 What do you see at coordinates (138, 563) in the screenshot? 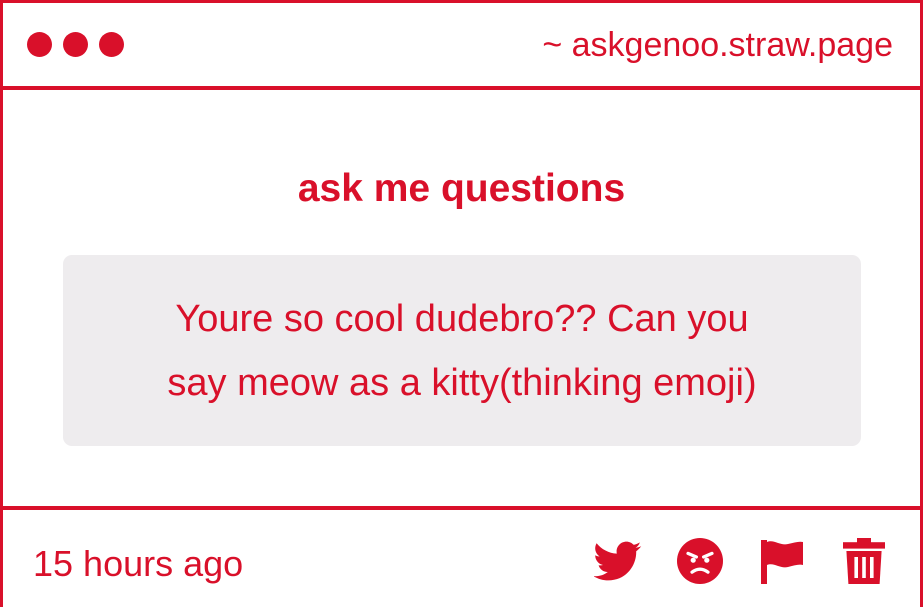
I see `timestamp: 15 hours ago` at bounding box center [138, 563].